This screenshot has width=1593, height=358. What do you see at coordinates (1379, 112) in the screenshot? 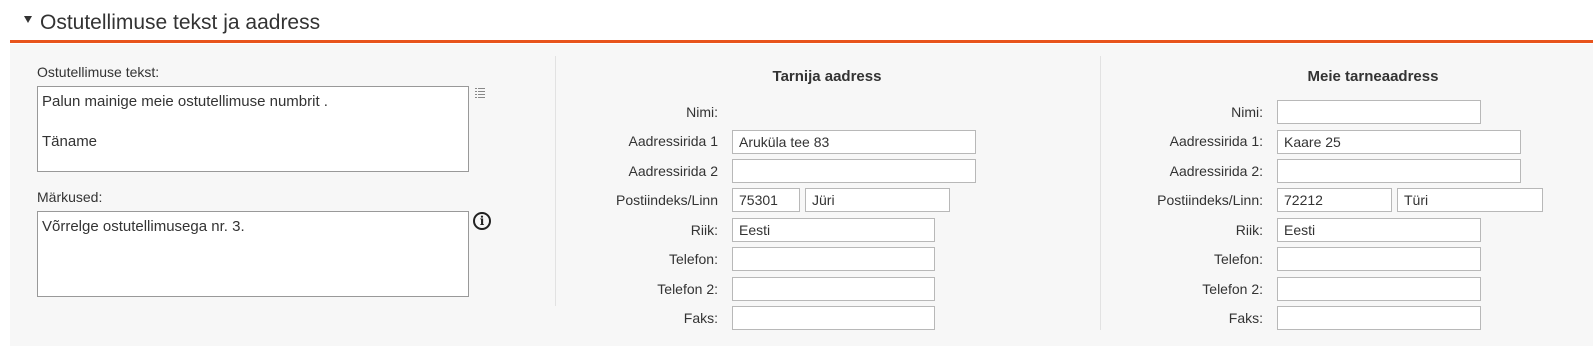
I see `delivery-name-field` at bounding box center [1379, 112].